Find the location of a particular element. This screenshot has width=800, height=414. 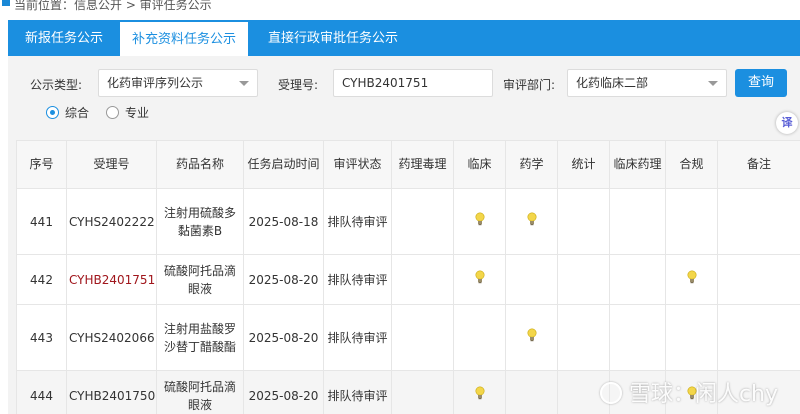

tab-new-tasks: 新报任务公示 is located at coordinates (64, 38).